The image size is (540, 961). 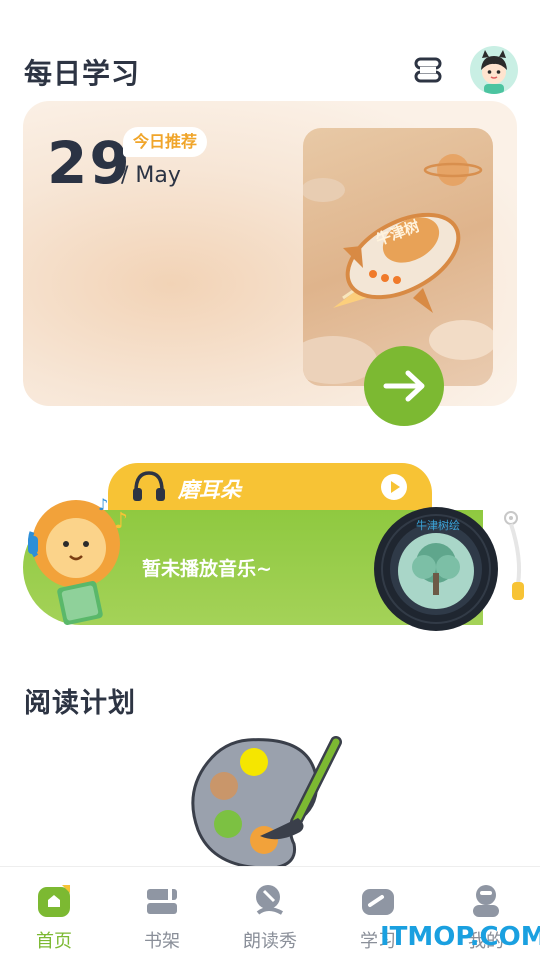 I want to click on avatar-icon, so click(x=494, y=72).